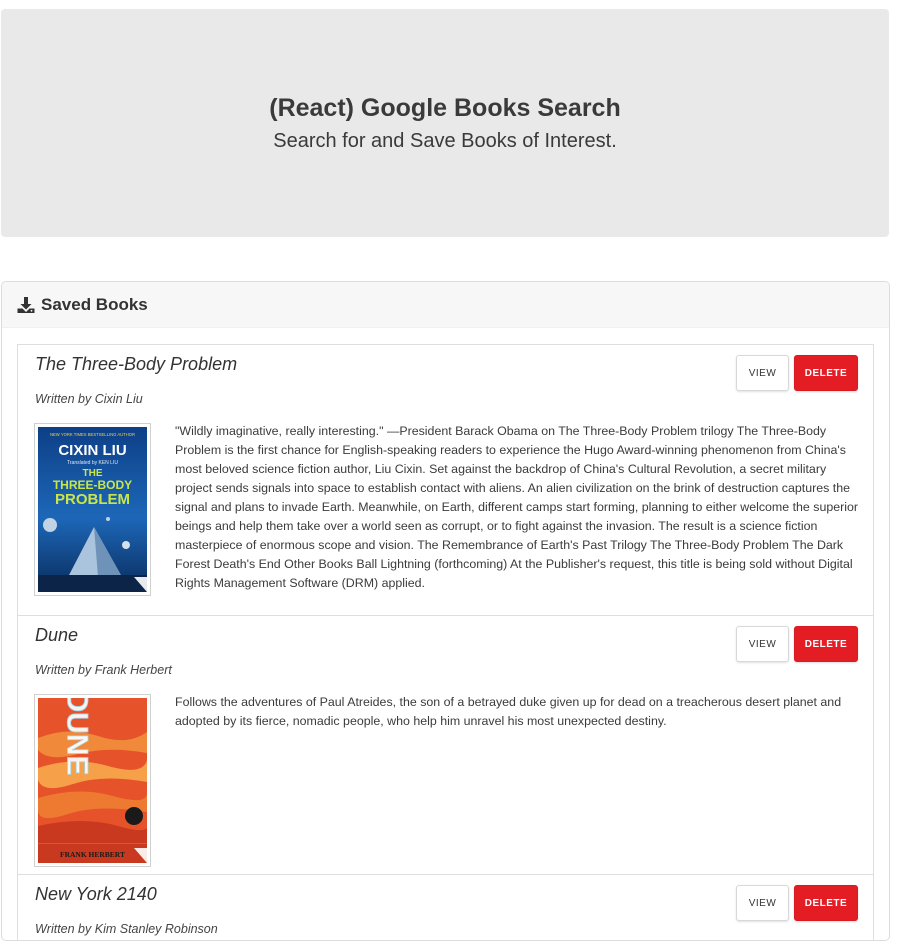 The width and height of the screenshot is (898, 941). What do you see at coordinates (77, 737) in the screenshot?
I see `cover-title: DUNE` at bounding box center [77, 737].